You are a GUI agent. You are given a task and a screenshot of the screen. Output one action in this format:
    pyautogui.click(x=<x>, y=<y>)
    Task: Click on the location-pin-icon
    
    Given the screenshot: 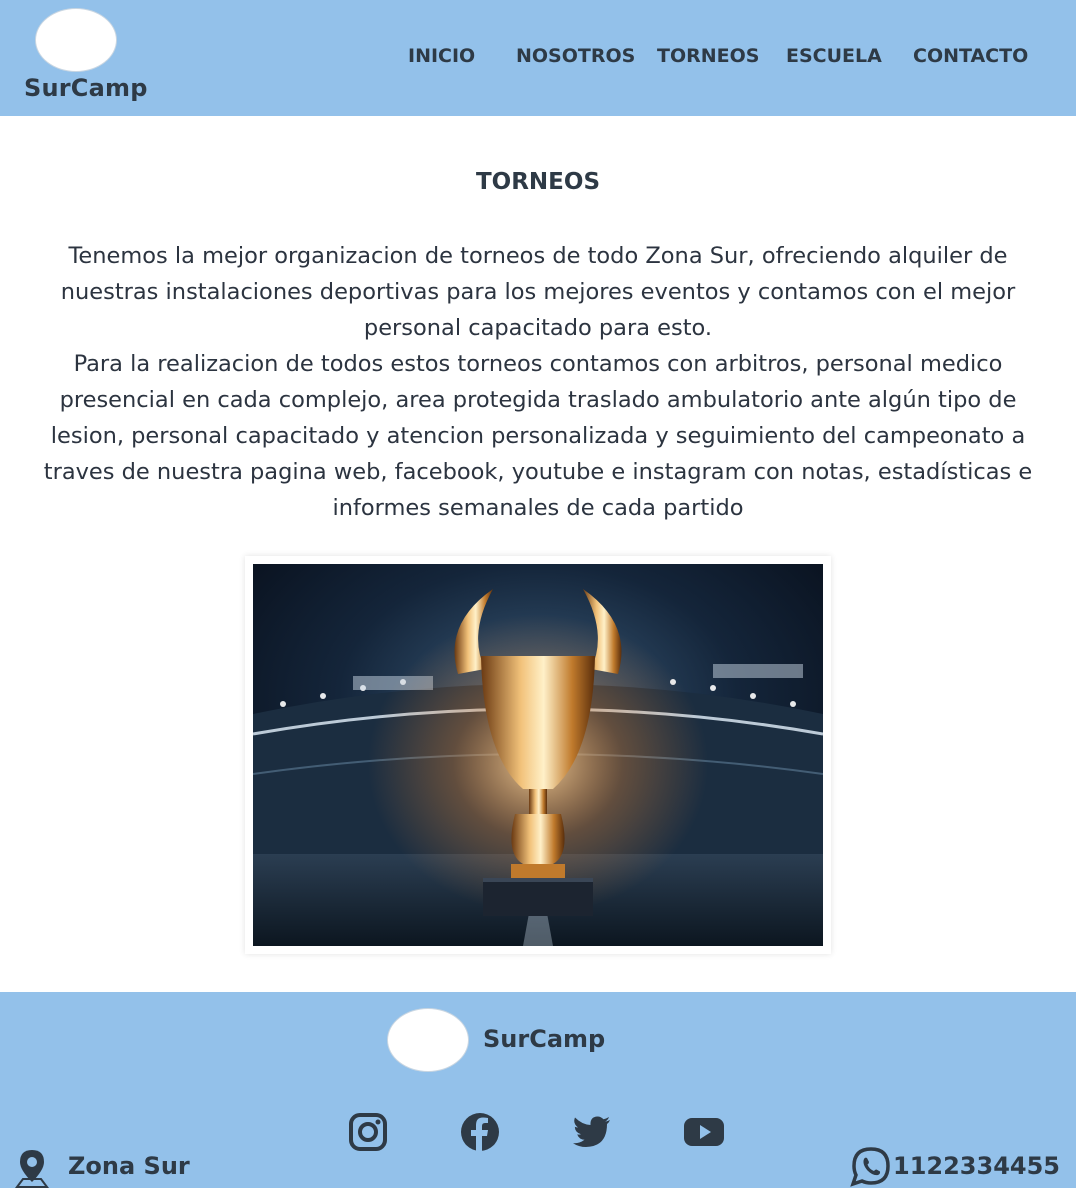 What is the action you would take?
    pyautogui.click(x=32, y=1168)
    